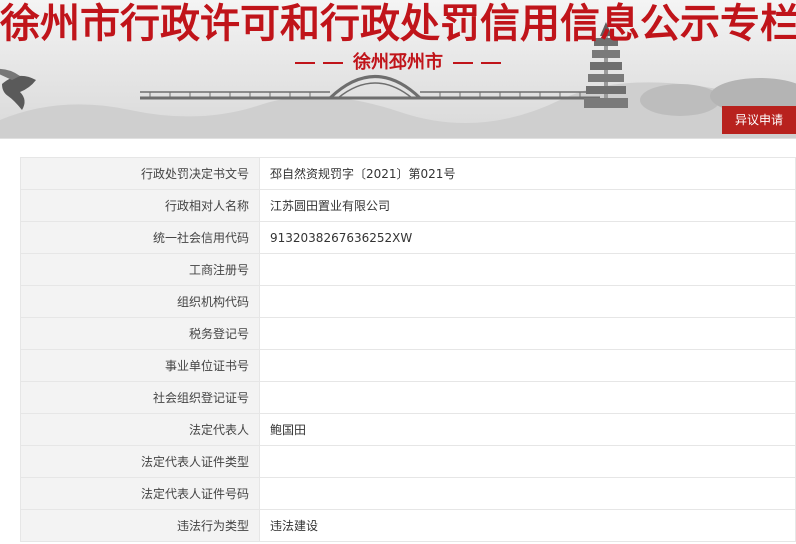 The width and height of the screenshot is (796, 544). What do you see at coordinates (527, 173) in the screenshot?
I see `field-value: 邳自然资规罚字〔2021〕第021号` at bounding box center [527, 173].